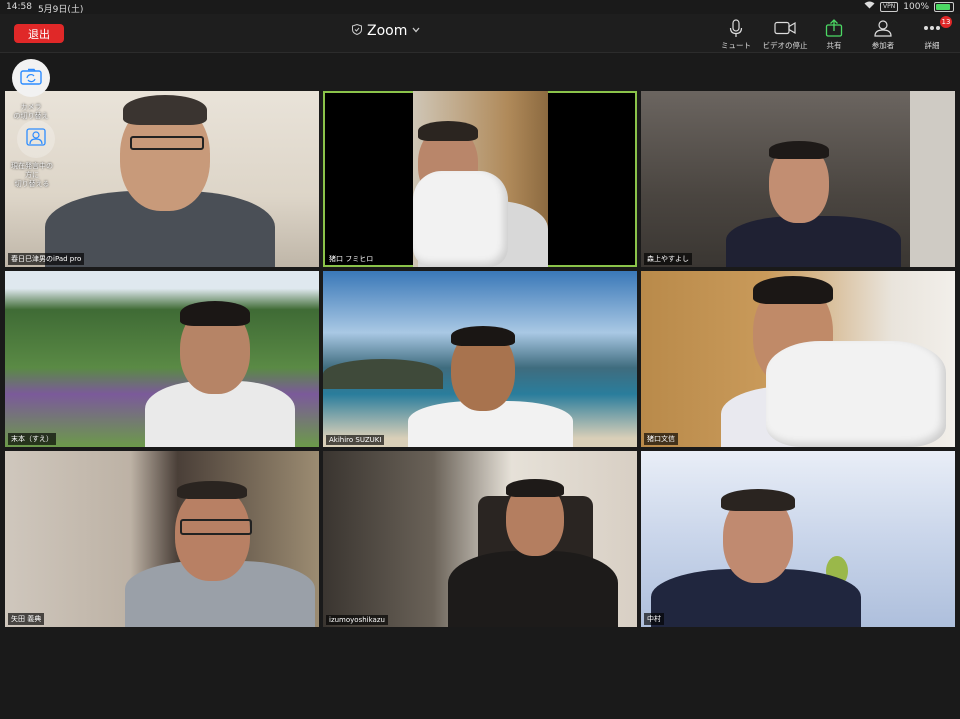 The image size is (960, 719). What do you see at coordinates (736, 45) in the screenshot?
I see `mute-label: ミュート` at bounding box center [736, 45].